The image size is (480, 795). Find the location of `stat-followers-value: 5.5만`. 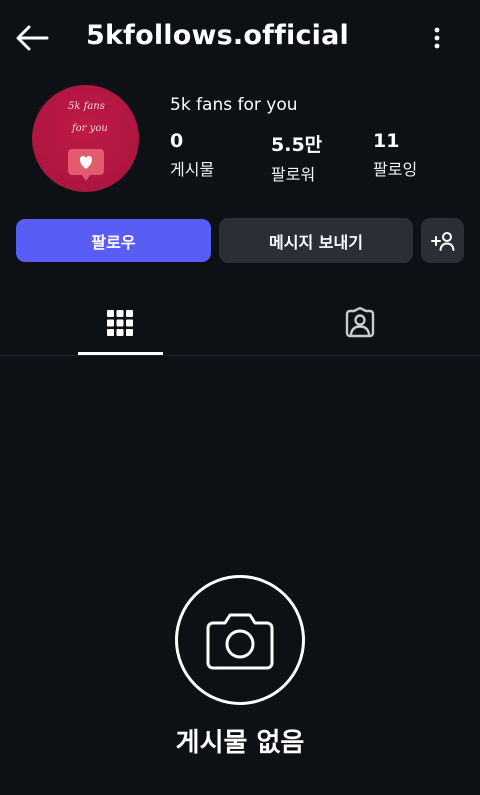

stat-followers-value: 5.5만 is located at coordinates (297, 145).